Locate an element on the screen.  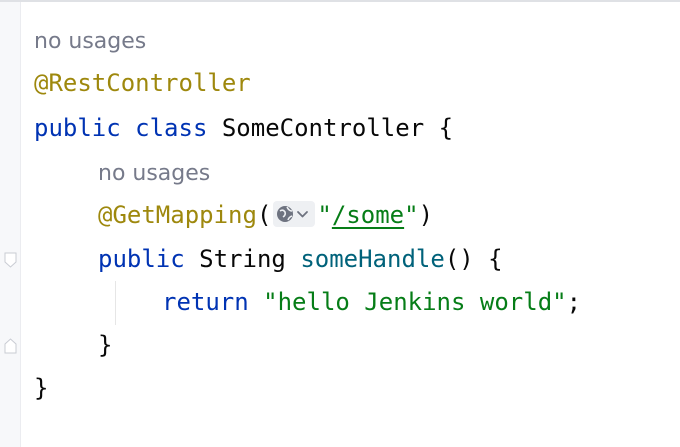
method-name: someHandle is located at coordinates (372, 259).